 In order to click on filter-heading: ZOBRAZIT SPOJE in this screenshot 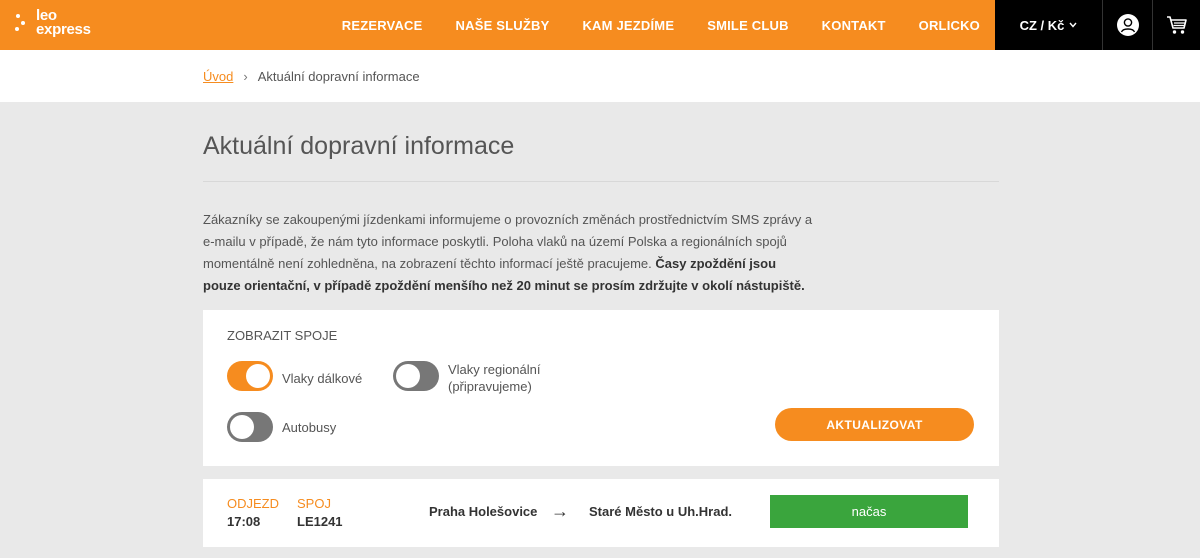, I will do `click(282, 335)`.